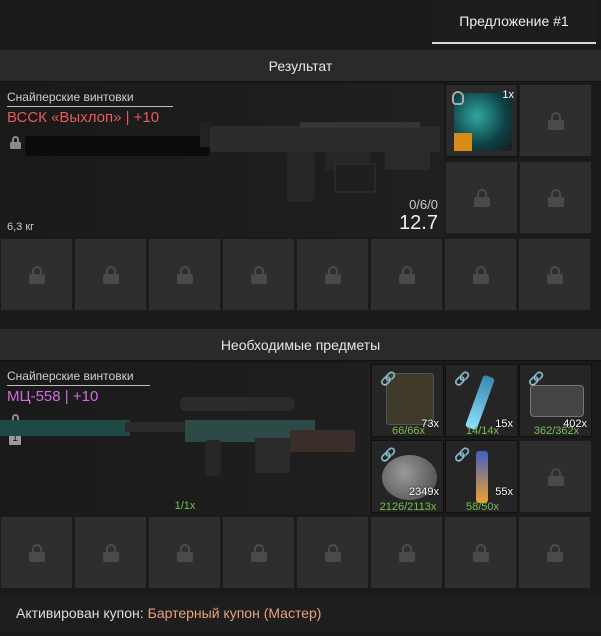 The image size is (601, 636). What do you see at coordinates (408, 507) in the screenshot?
I see `item-count: 2126/2113x` at bounding box center [408, 507].